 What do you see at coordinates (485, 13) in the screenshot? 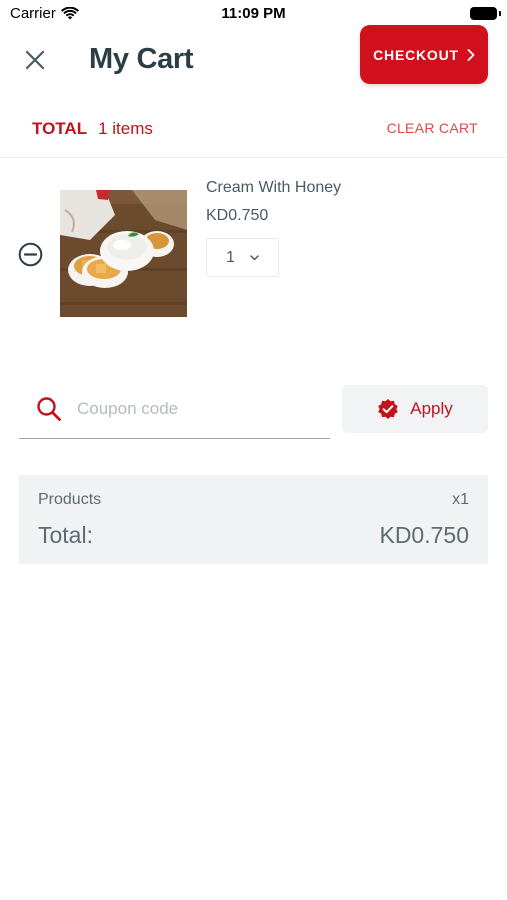
I see `battery-icon` at bounding box center [485, 13].